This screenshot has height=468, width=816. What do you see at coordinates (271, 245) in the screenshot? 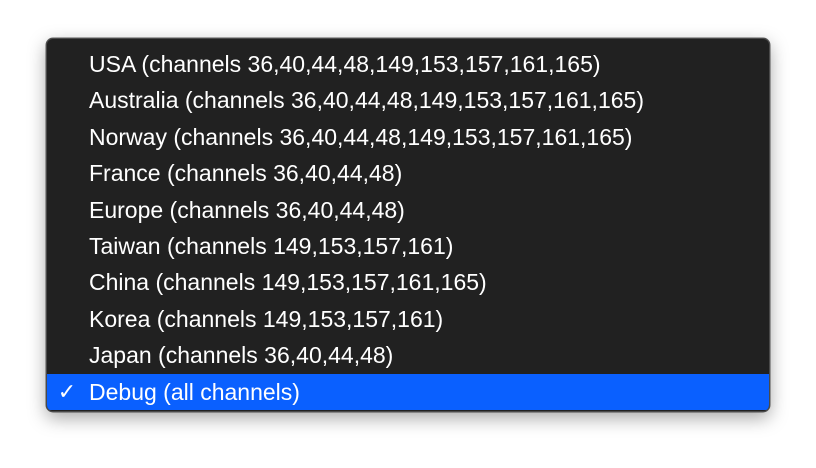
I see `menu-item-label: Taiwan (channels 149,153,157,161)` at bounding box center [271, 245].